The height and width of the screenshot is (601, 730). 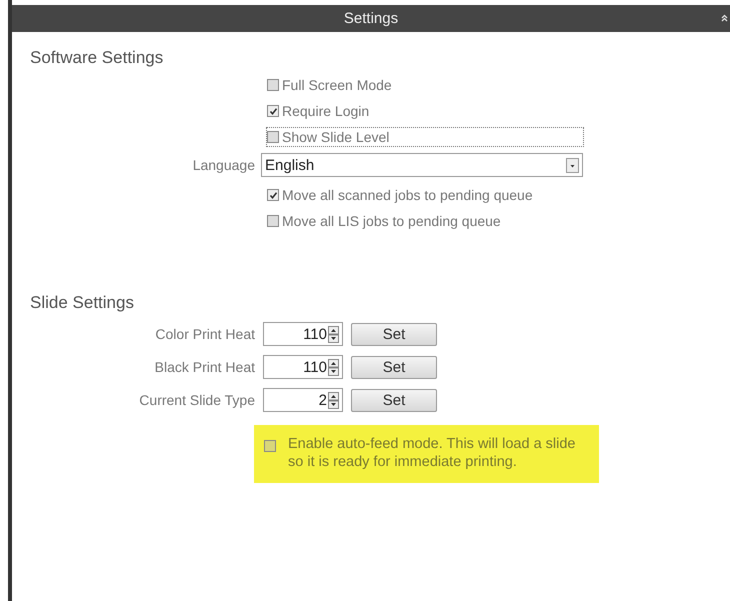 What do you see at coordinates (204, 334) in the screenshot?
I see `setting-label: Color Print Heat` at bounding box center [204, 334].